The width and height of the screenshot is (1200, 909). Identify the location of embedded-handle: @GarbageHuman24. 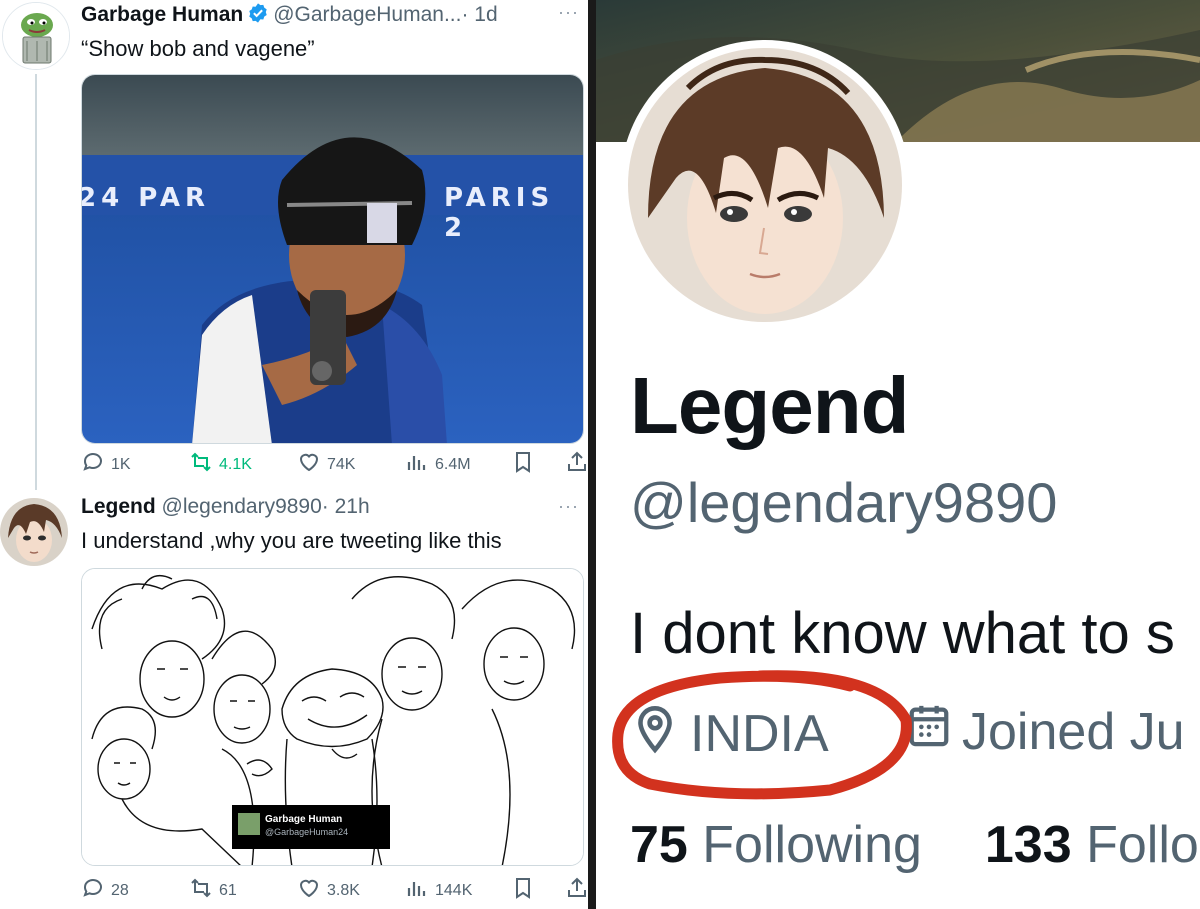
(307, 832).